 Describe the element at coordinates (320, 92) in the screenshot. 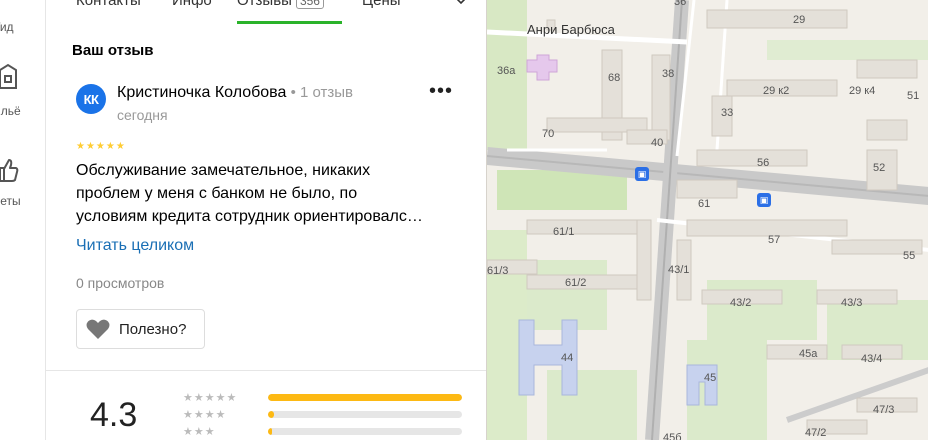

I see `author-review-count: • 1 отзыв` at that location.